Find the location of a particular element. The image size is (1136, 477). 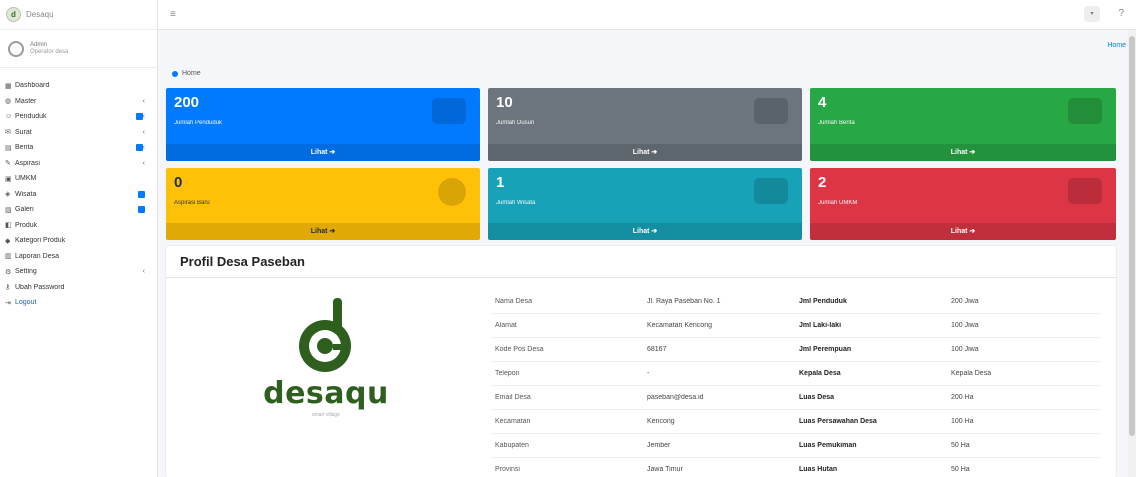

stat-label: Aspirasi Baru is located at coordinates (192, 203).